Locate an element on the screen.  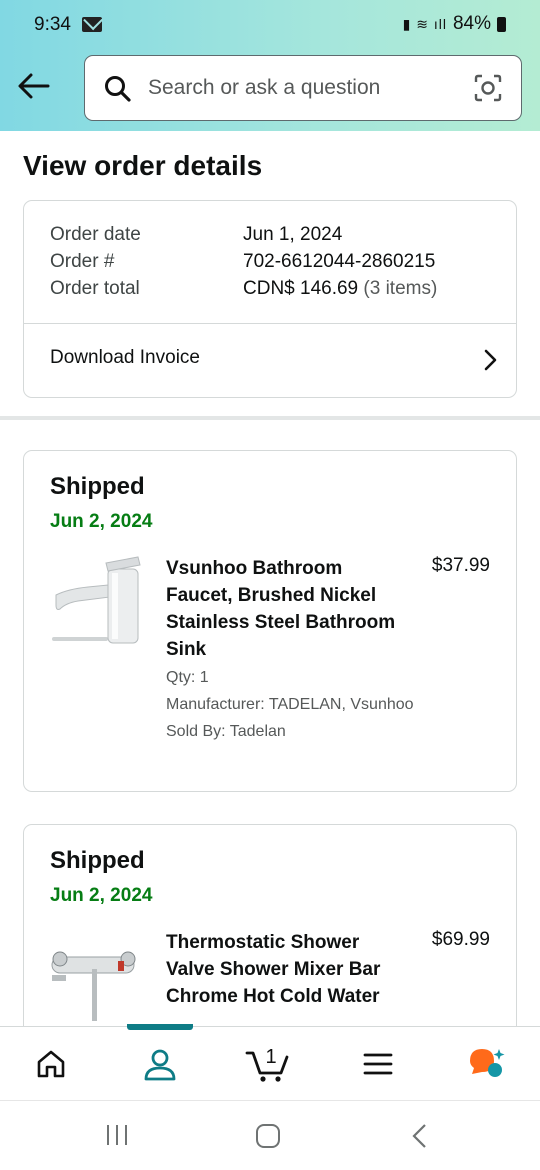
nav-account is located at coordinates (160, 1067).